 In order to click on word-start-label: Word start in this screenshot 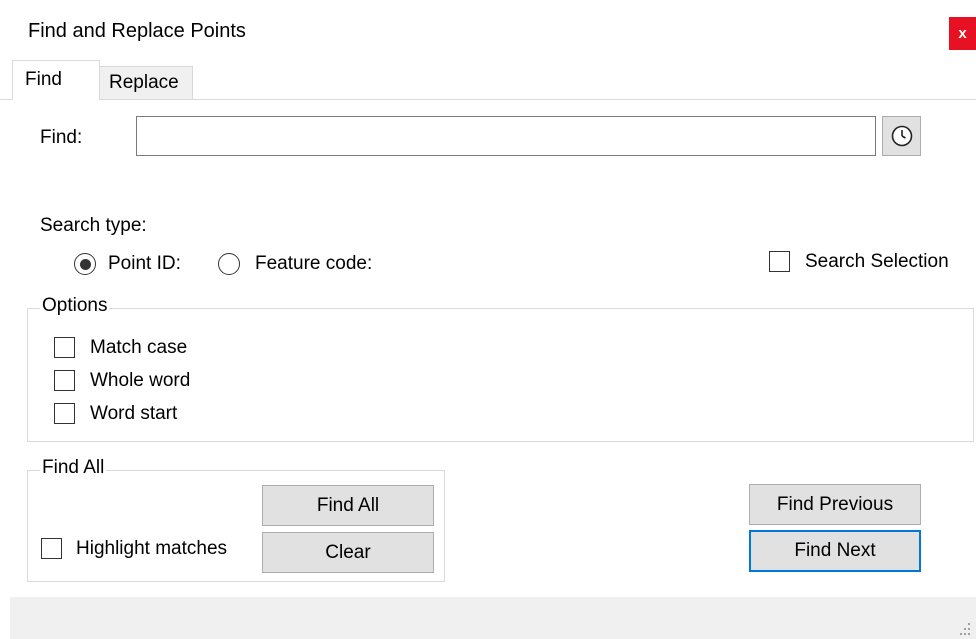, I will do `click(134, 413)`.